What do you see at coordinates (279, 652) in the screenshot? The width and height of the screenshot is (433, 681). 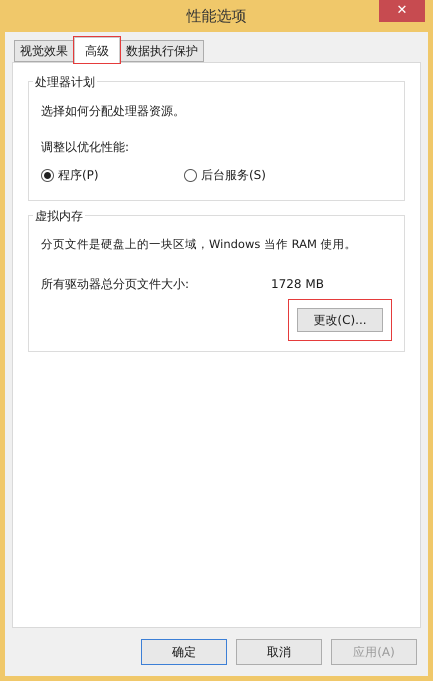 I see `dialog-button: 取消` at bounding box center [279, 652].